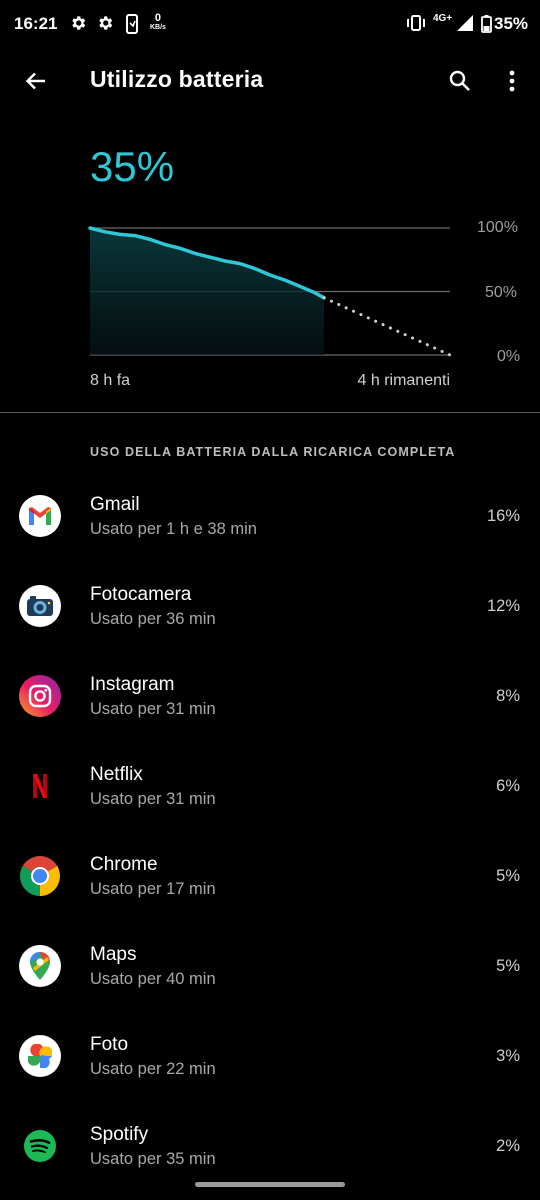 This screenshot has width=540, height=1200. Describe the element at coordinates (158, 22) in the screenshot. I see `network-speed: 0 KB/s` at that location.